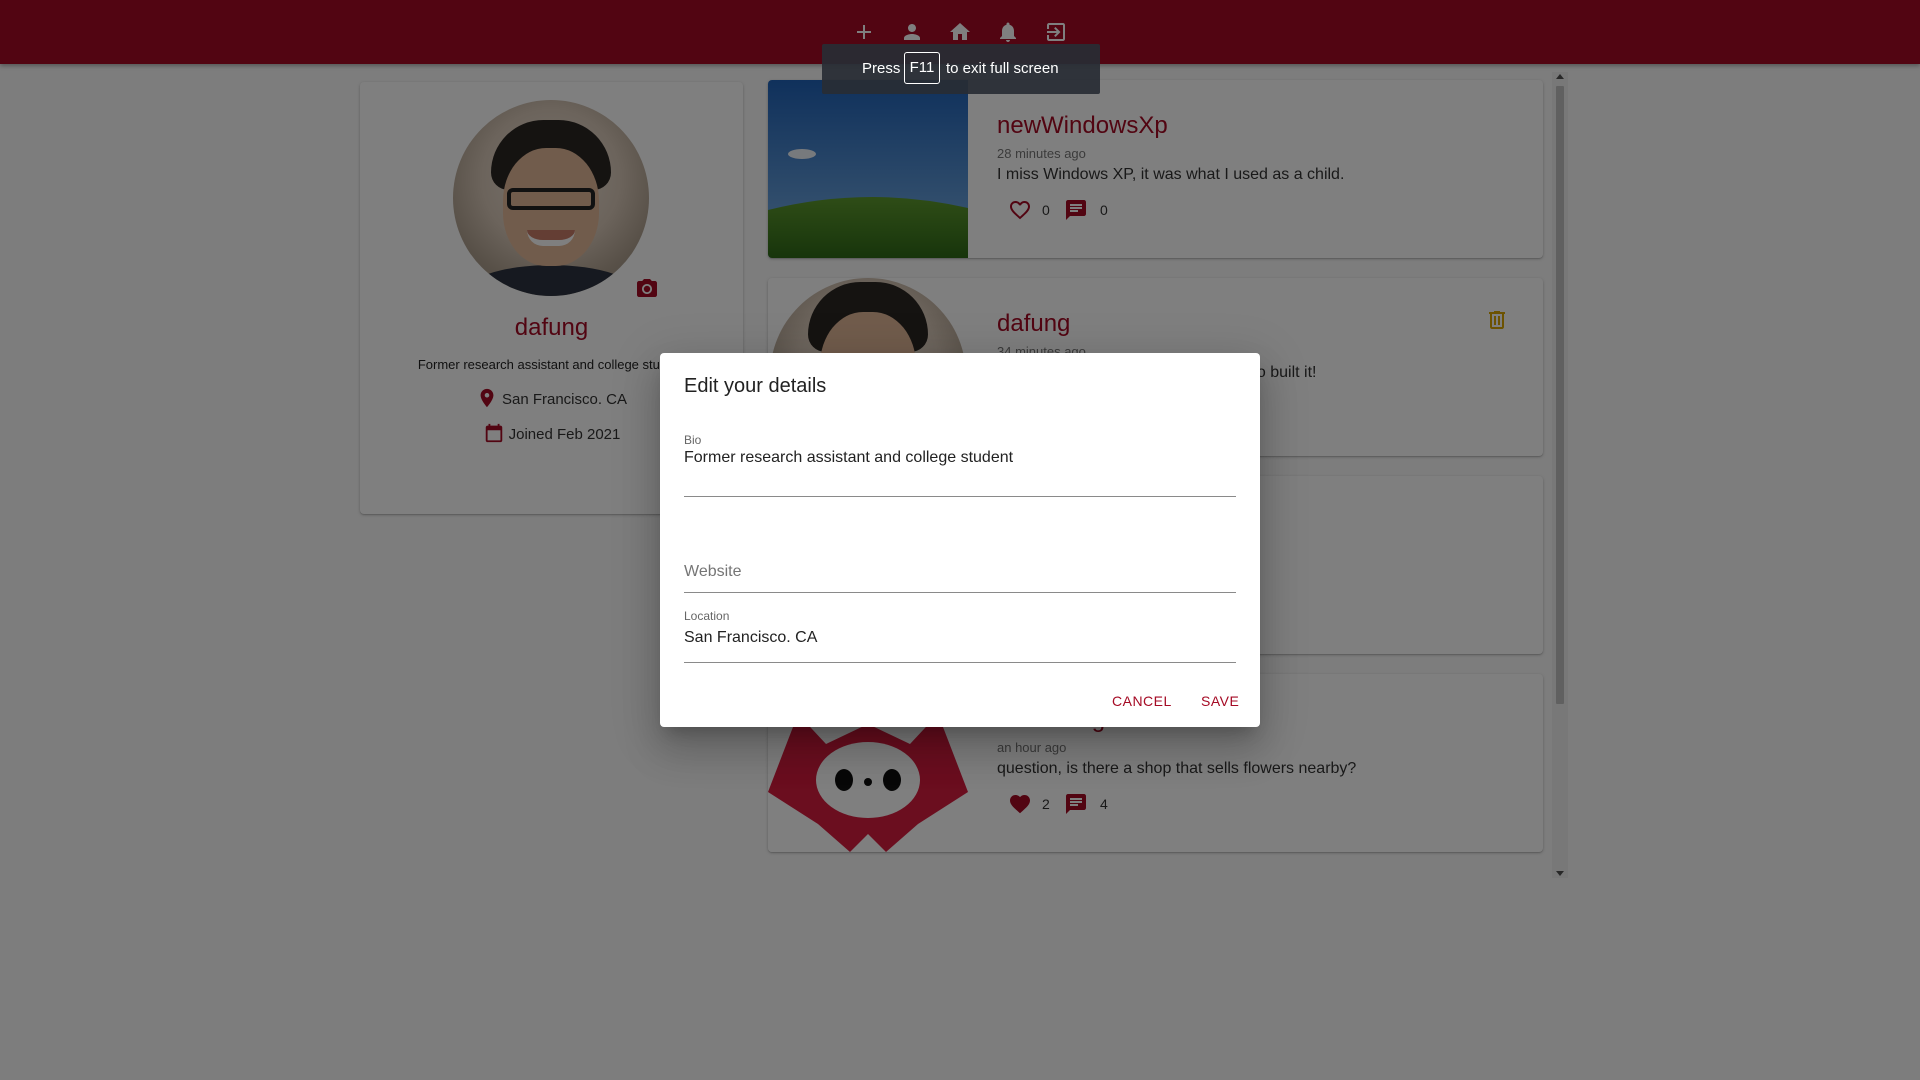 The width and height of the screenshot is (1920, 1080). What do you see at coordinates (960, 592) in the screenshot?
I see `website-underline` at bounding box center [960, 592].